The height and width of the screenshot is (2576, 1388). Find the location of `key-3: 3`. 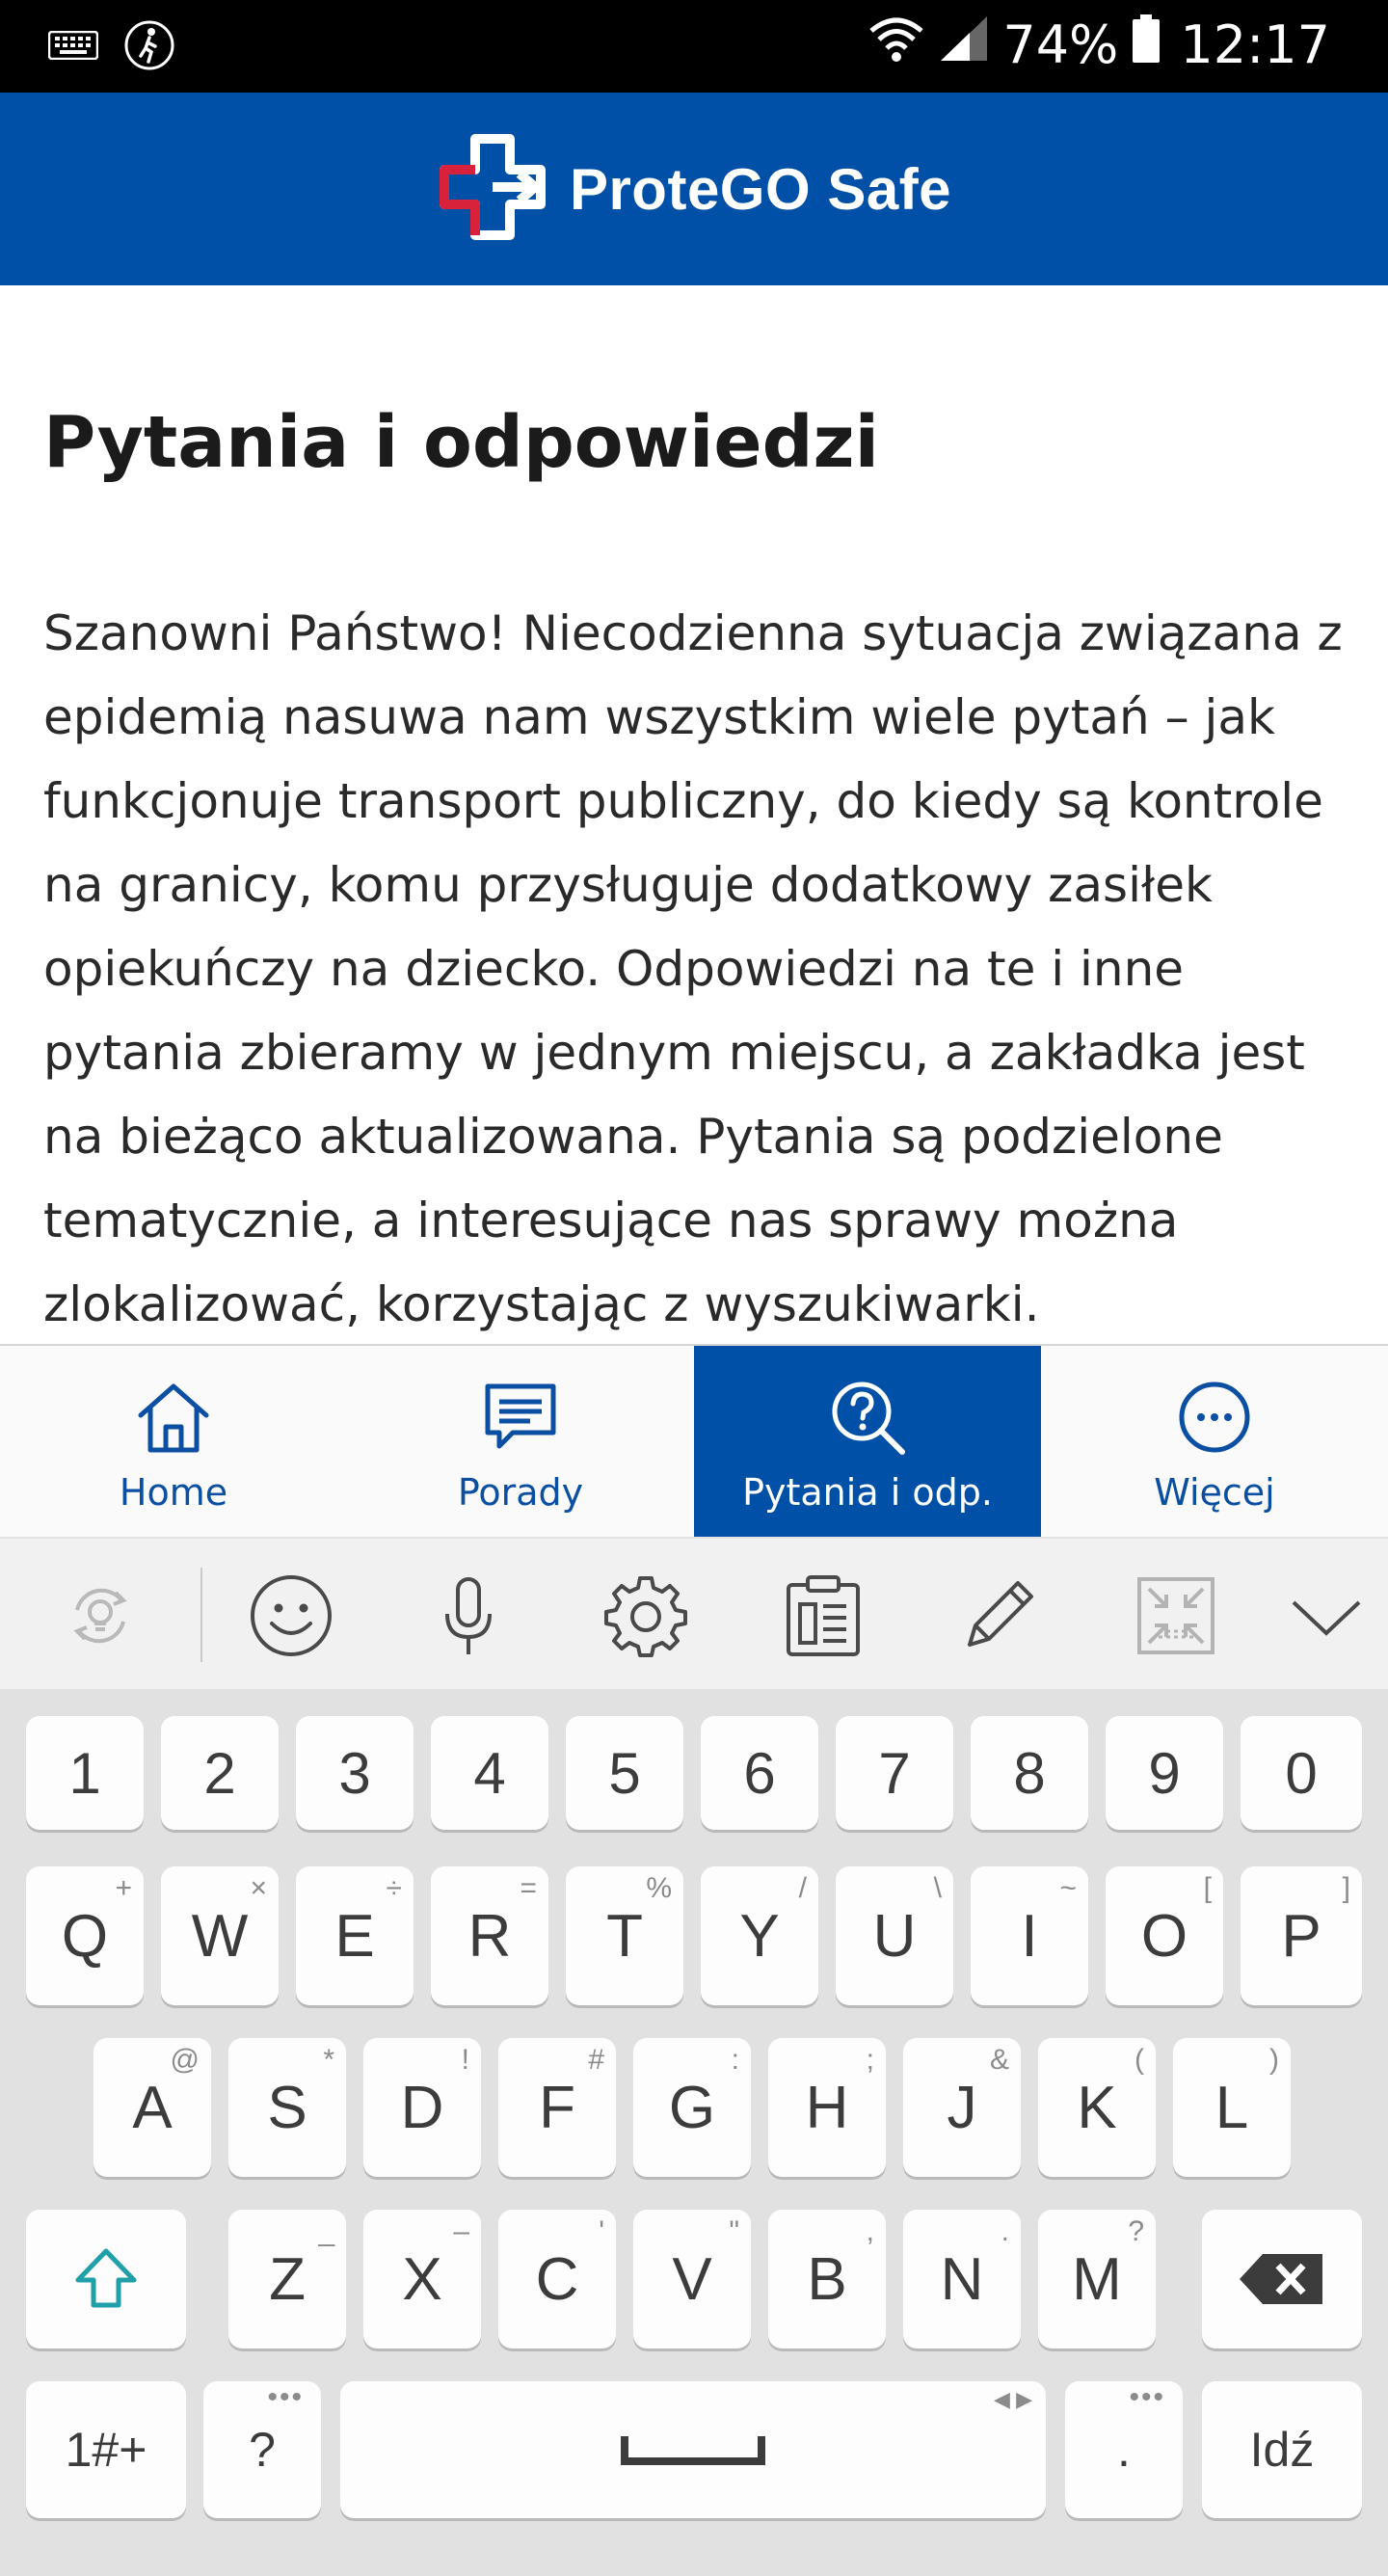

key-3: 3 is located at coordinates (355, 1773).